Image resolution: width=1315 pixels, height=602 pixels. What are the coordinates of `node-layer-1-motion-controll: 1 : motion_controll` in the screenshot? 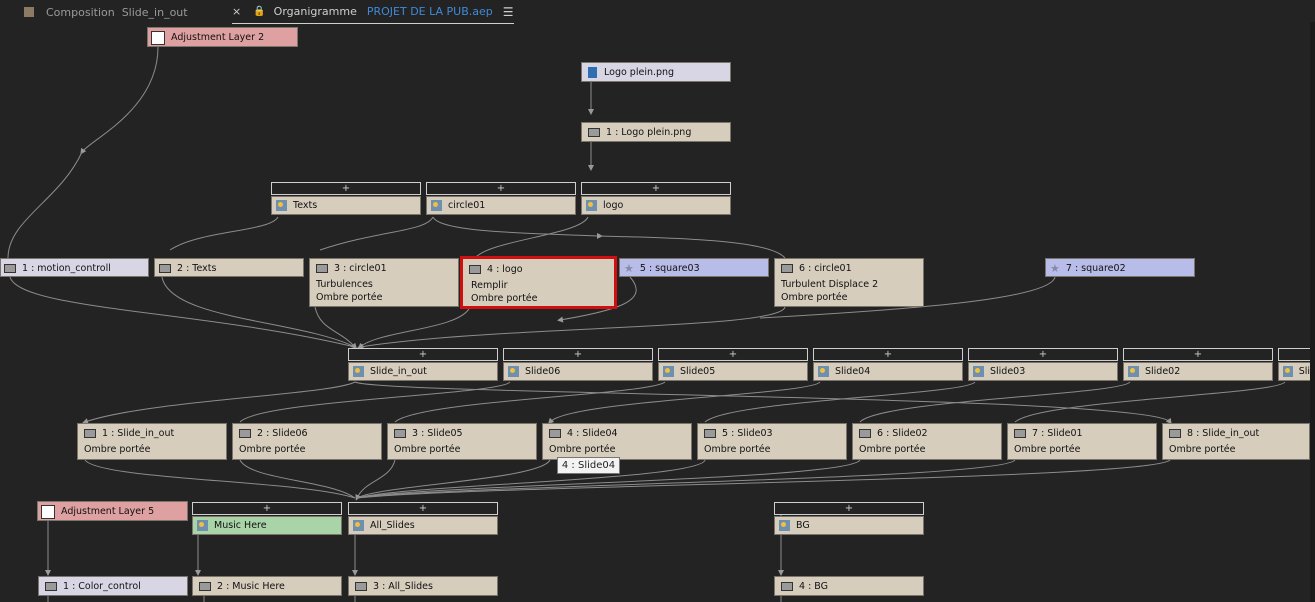 It's located at (74, 267).